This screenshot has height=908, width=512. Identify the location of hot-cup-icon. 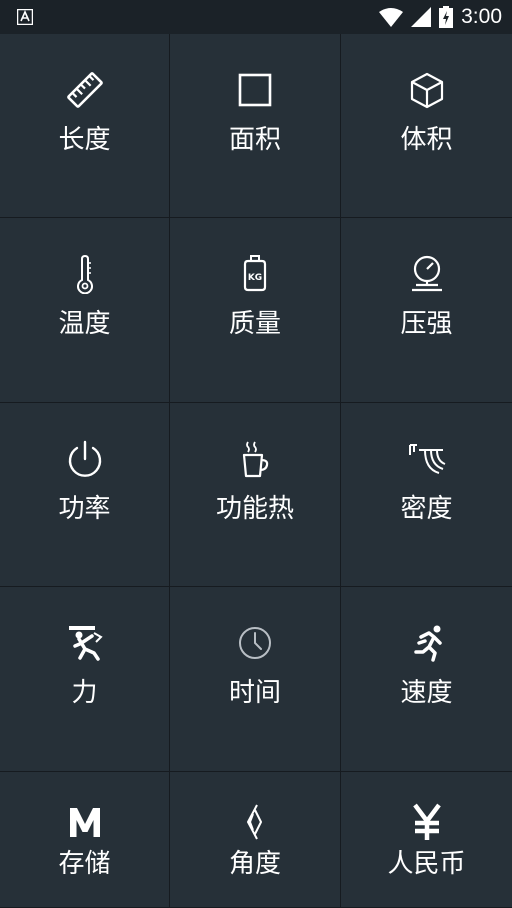
(255, 459).